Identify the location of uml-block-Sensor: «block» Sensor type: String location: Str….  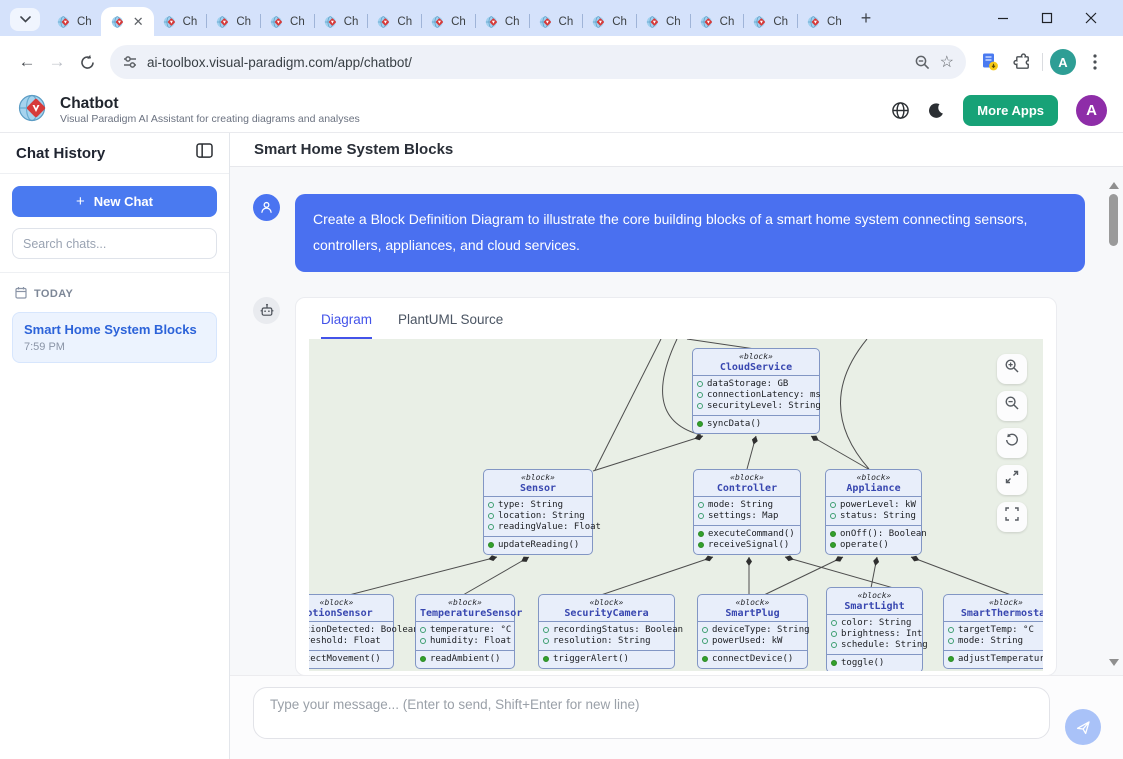
(542, 511).